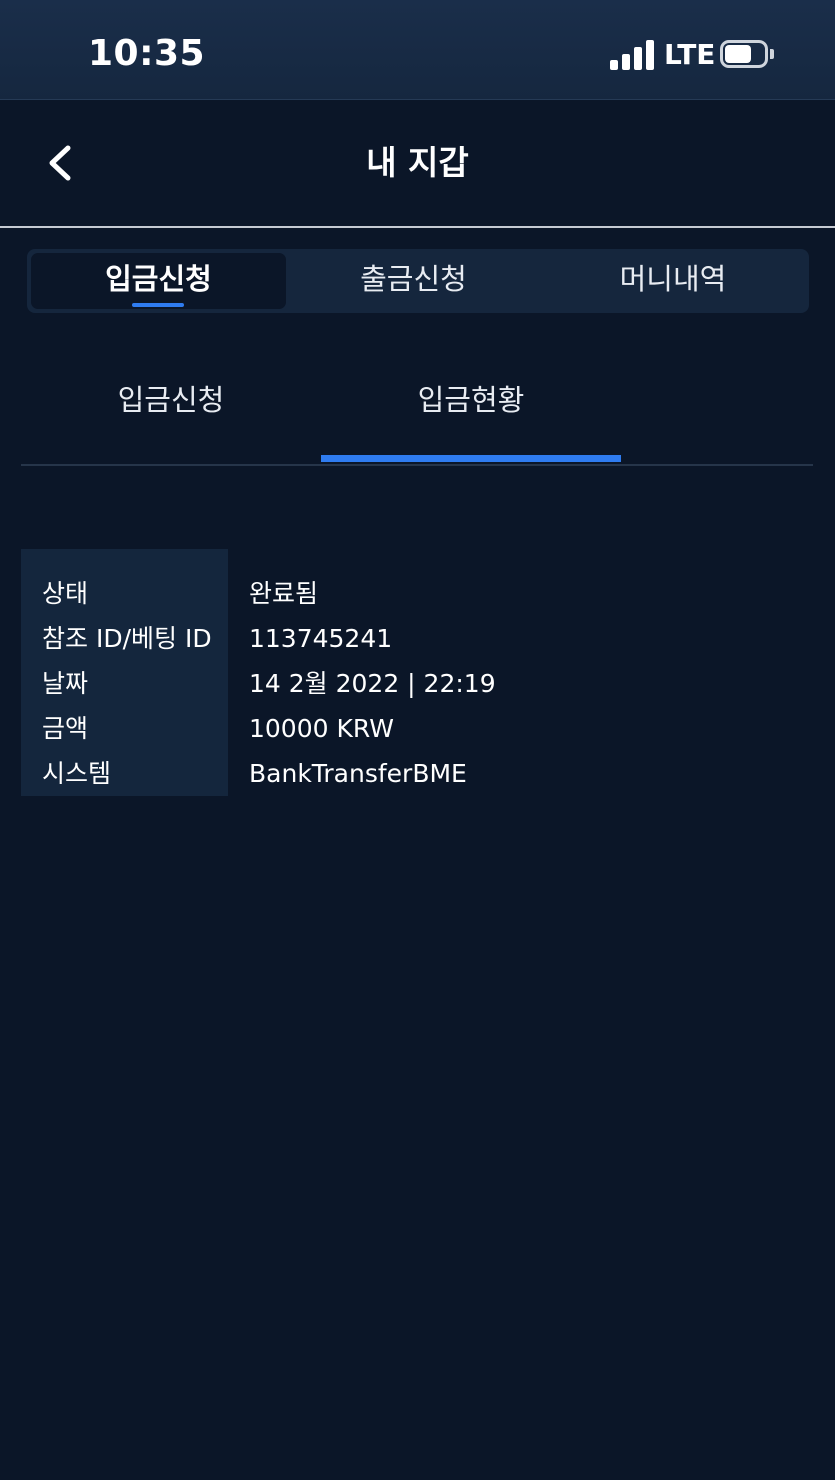  Describe the element at coordinates (417, 593) in the screenshot. I see `detail-row-status: 상태 완료됨` at that location.